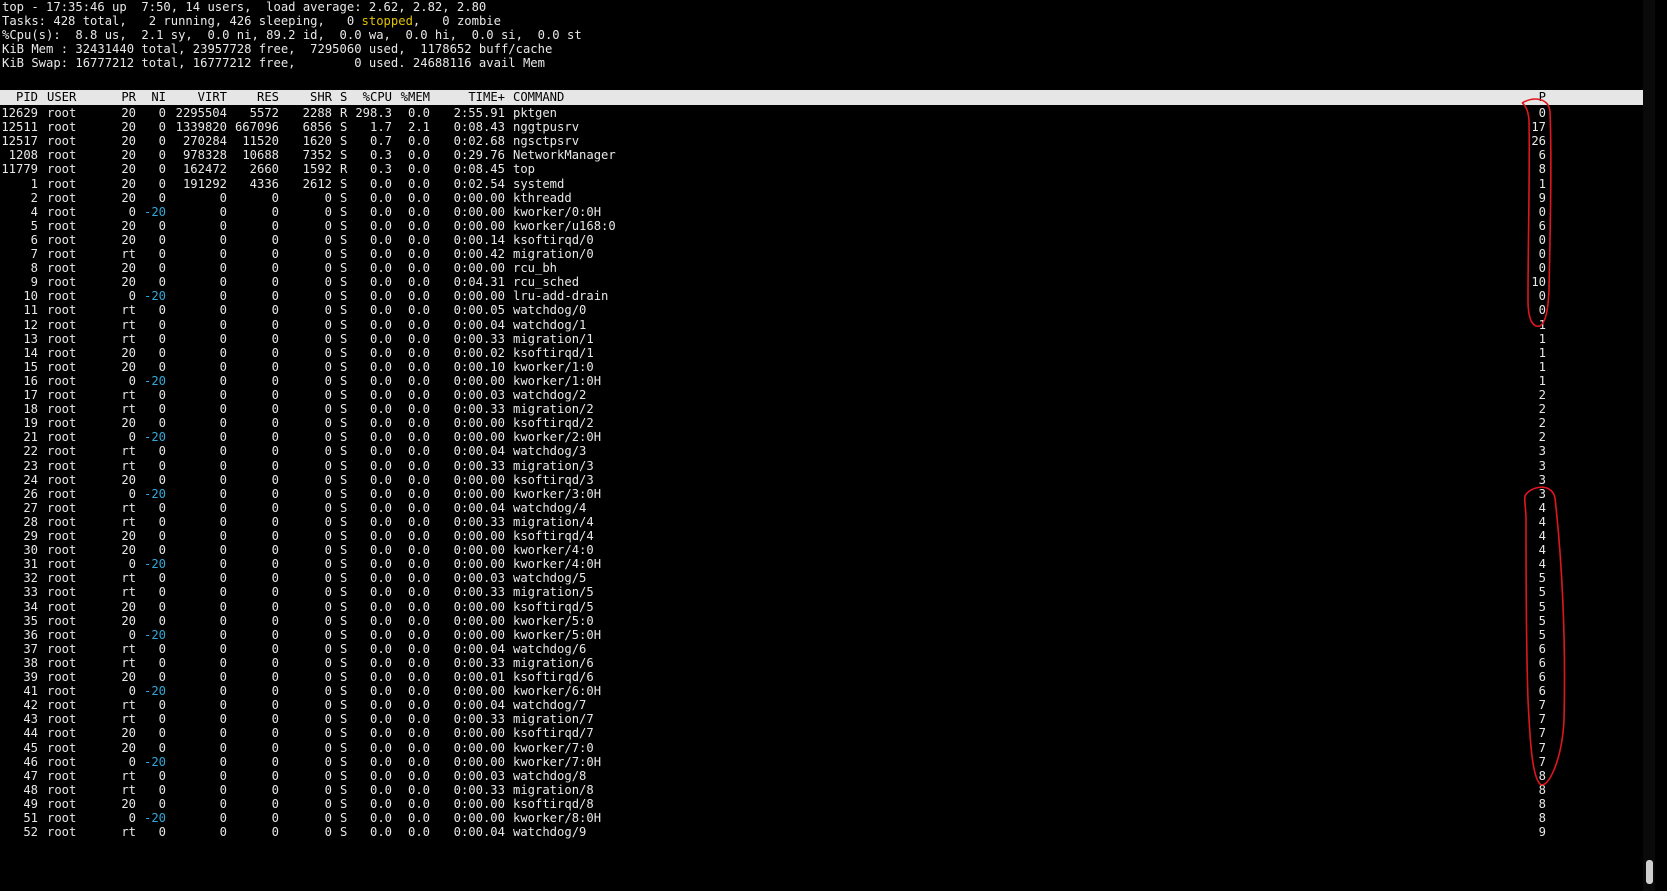 This screenshot has height=891, width=1667. Describe the element at coordinates (486, 97) in the screenshot. I see `column-header-time: TIME+` at that location.